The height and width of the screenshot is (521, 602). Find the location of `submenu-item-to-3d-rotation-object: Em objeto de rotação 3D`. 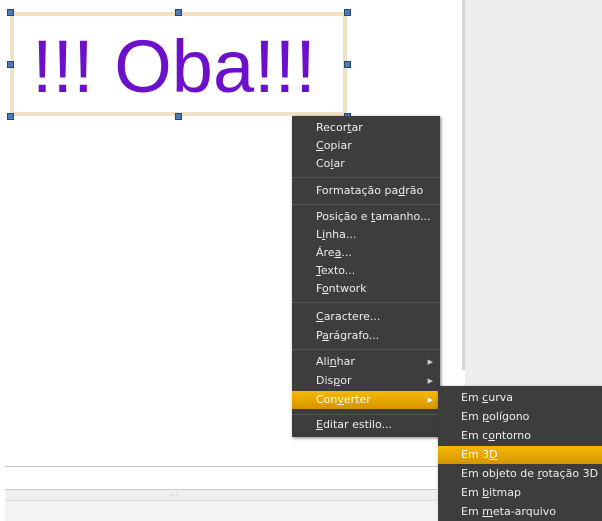

submenu-item-to-3d-rotation-object: Em objeto de rotação 3D is located at coordinates (520, 474).